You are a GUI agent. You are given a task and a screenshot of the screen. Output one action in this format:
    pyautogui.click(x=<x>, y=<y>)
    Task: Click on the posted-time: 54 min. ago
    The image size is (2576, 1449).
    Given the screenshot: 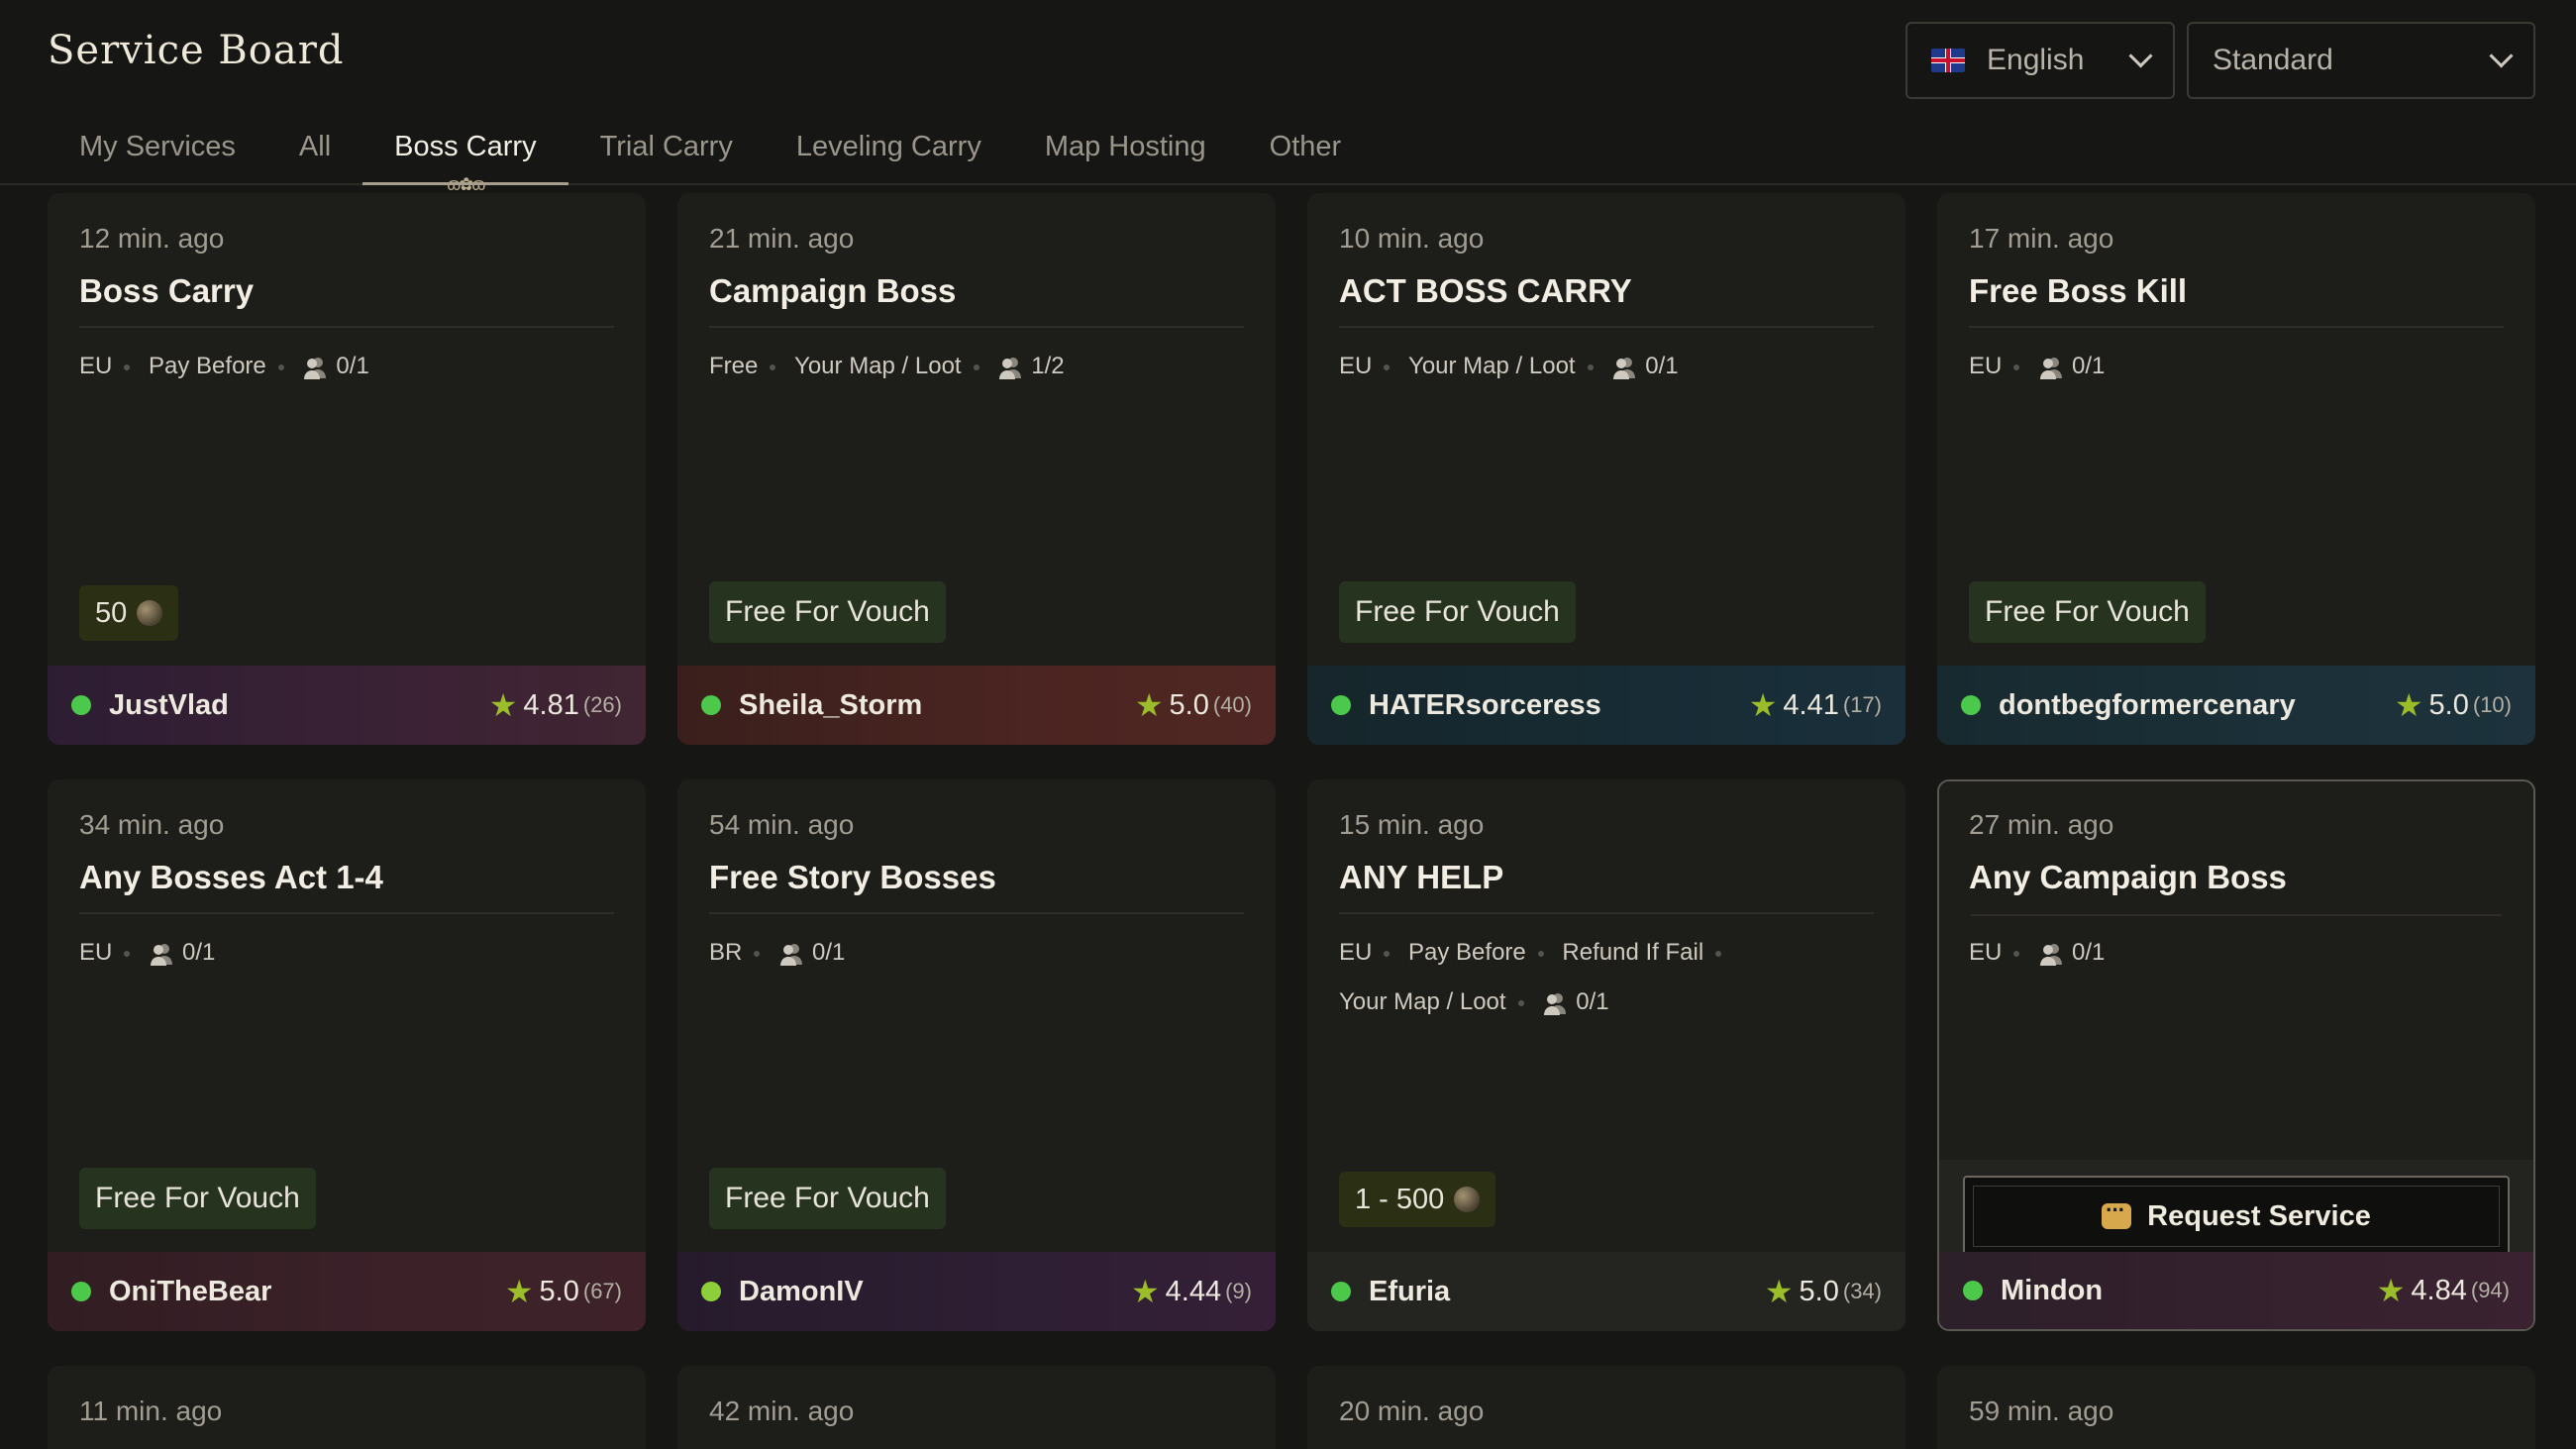 What is the action you would take?
    pyautogui.click(x=782, y=824)
    